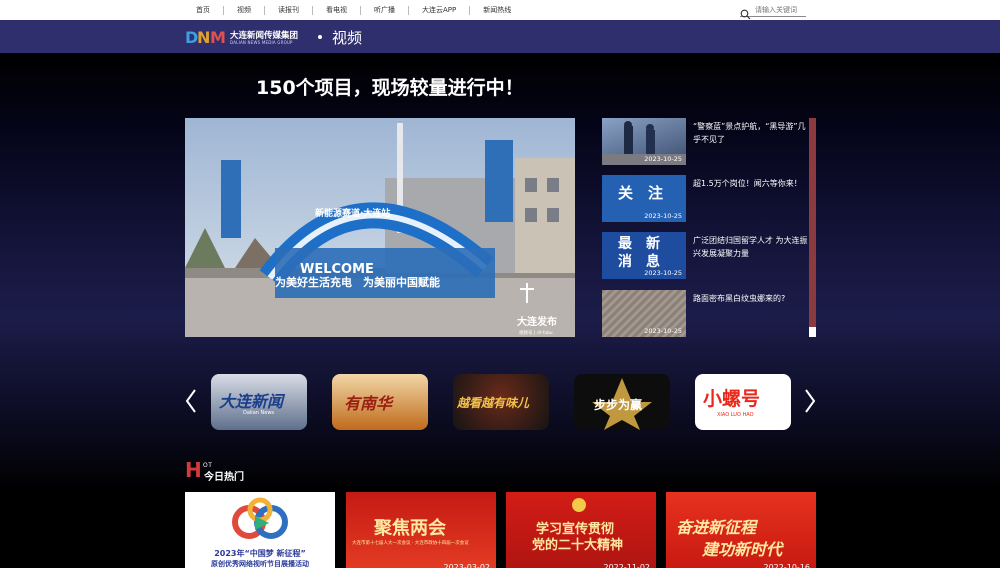 This screenshot has width=1000, height=568. I want to click on side-item-title: 广泛团结归国留学人才 为大连振兴发展凝聚力量, so click(751, 247).